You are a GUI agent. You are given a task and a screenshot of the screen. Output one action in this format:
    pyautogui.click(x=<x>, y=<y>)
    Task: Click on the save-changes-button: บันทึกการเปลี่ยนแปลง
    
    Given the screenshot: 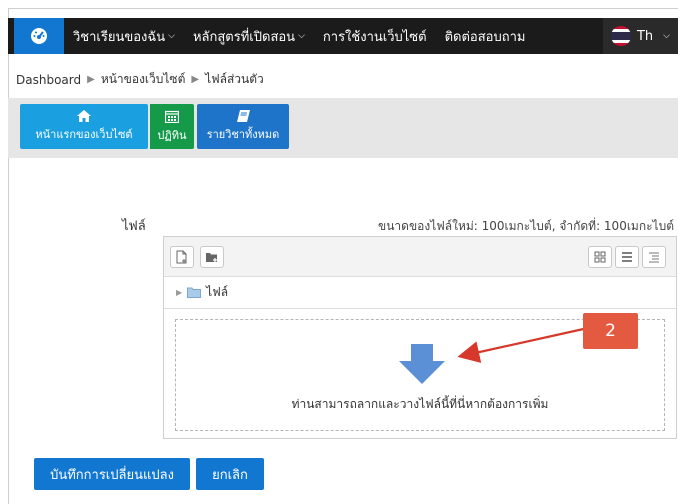 What is the action you would take?
    pyautogui.click(x=112, y=474)
    